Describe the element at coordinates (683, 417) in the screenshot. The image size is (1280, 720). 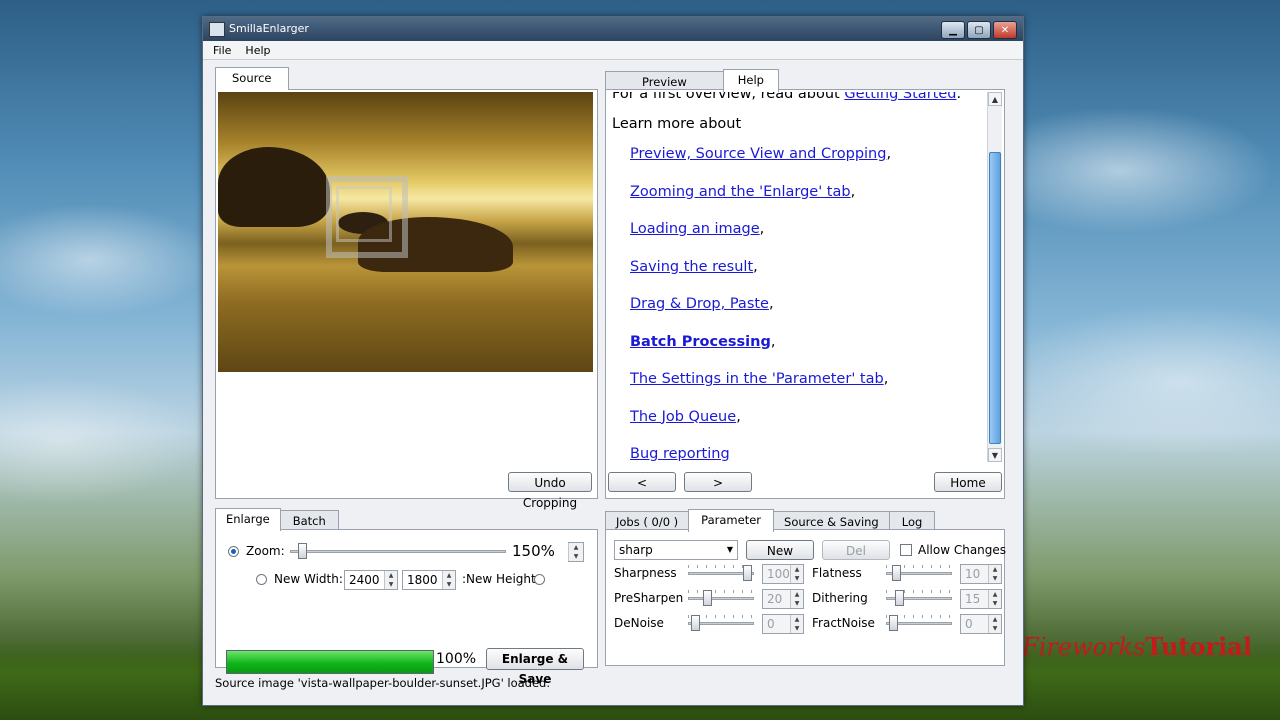
I see `help-link: The Job Queue` at that location.